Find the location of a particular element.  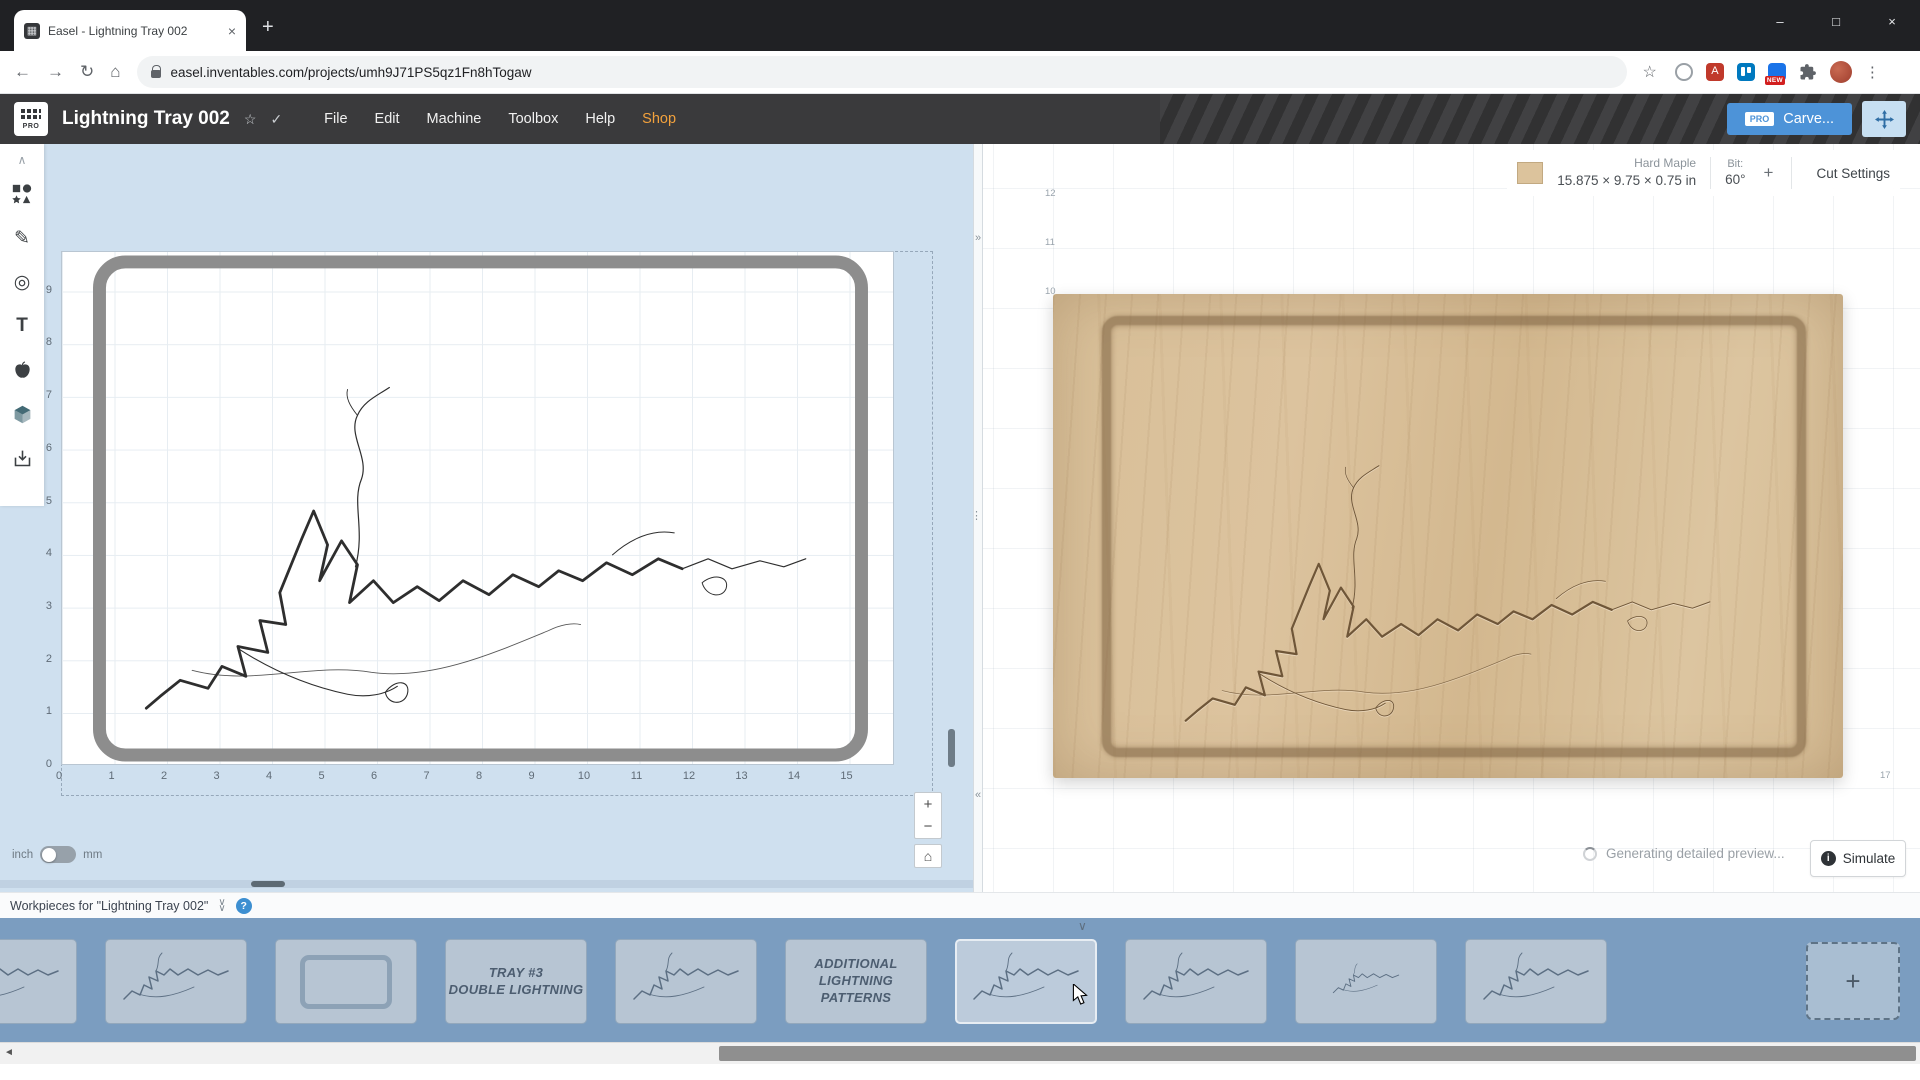

canvas-horizontal-scroll-track is located at coordinates (486, 884).